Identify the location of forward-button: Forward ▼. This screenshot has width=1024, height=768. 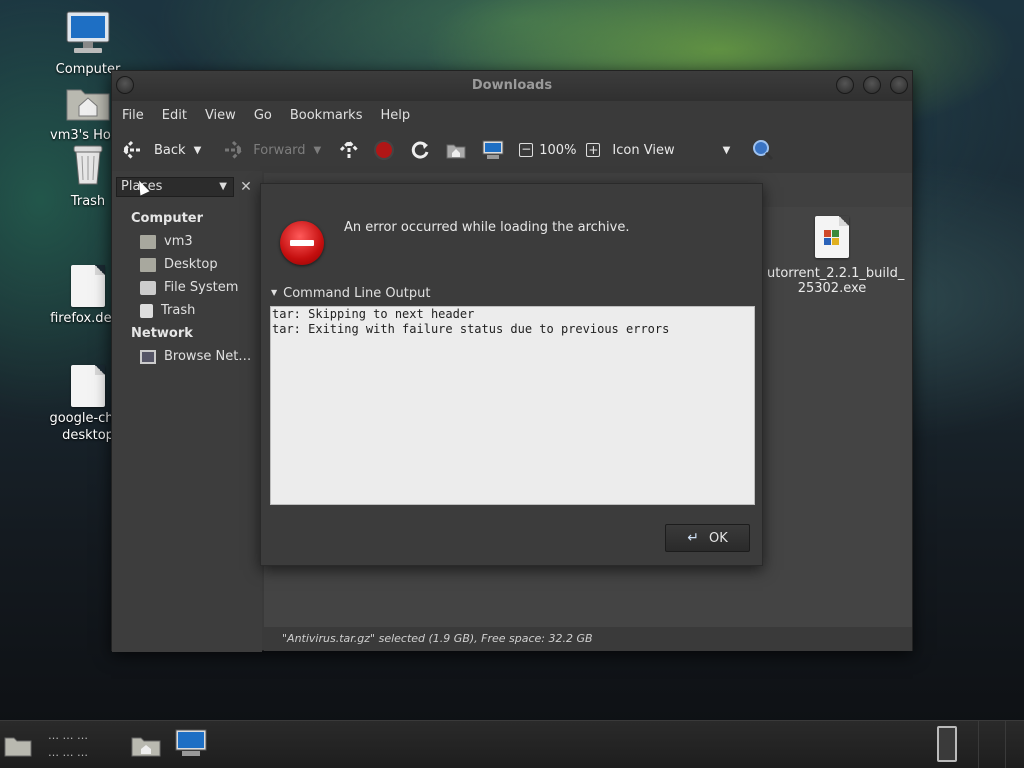
(271, 150).